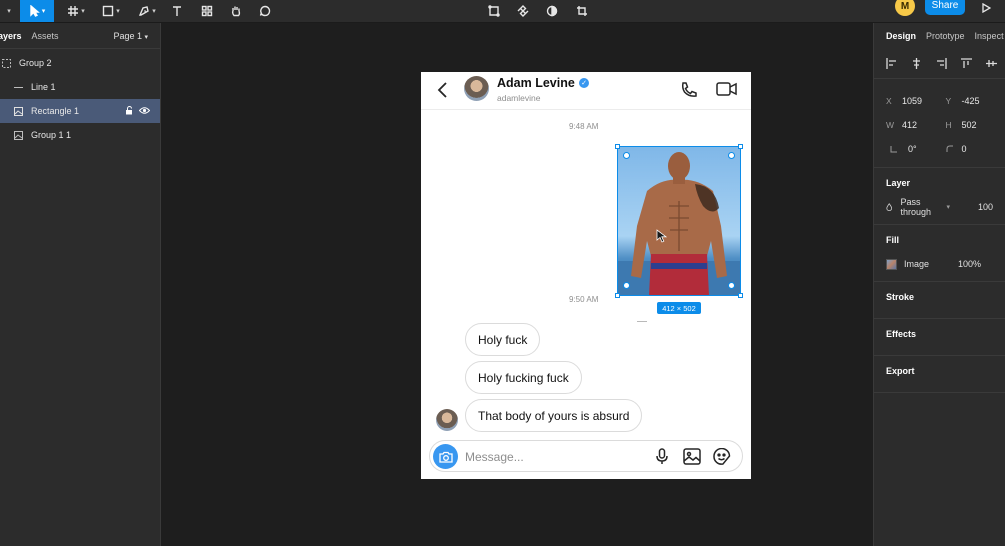  What do you see at coordinates (80, 111) in the screenshot?
I see `layer-row-rectangle-1: Rectangle 1` at bounding box center [80, 111].